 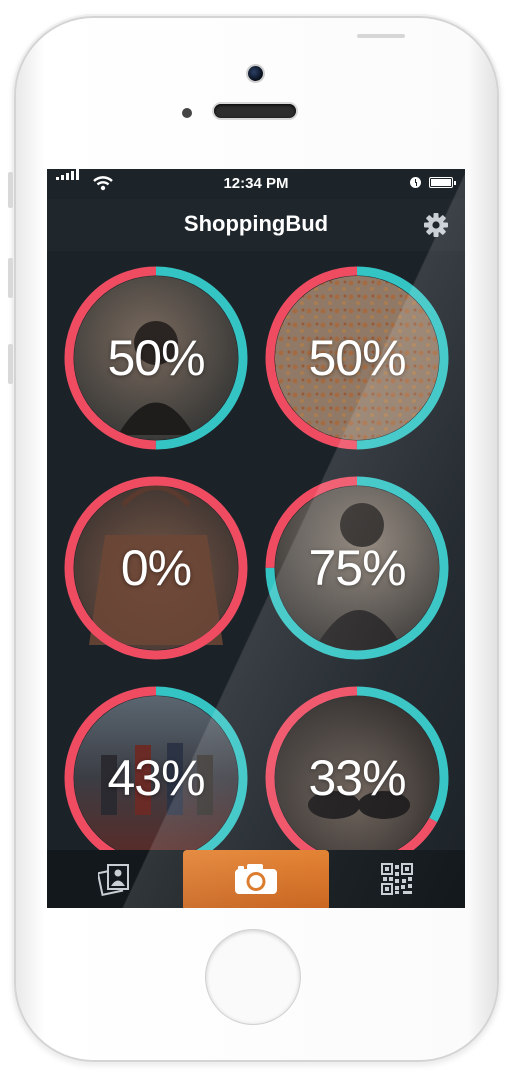 I want to click on mute-switch, so click(x=10, y=190).